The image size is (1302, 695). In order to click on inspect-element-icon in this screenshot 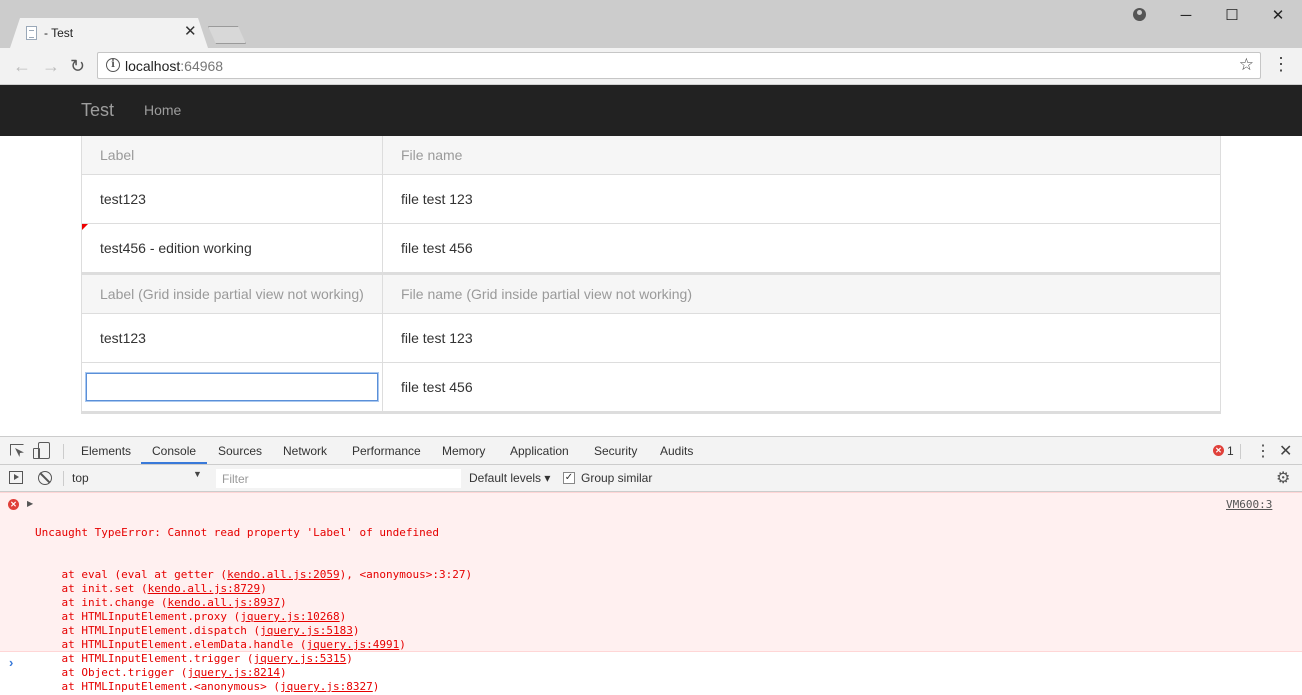, I will do `click(17, 450)`.